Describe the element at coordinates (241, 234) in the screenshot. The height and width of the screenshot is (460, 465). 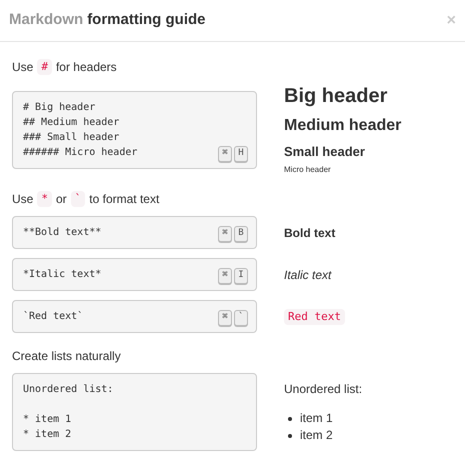
I see `keyboard-key: B` at that location.